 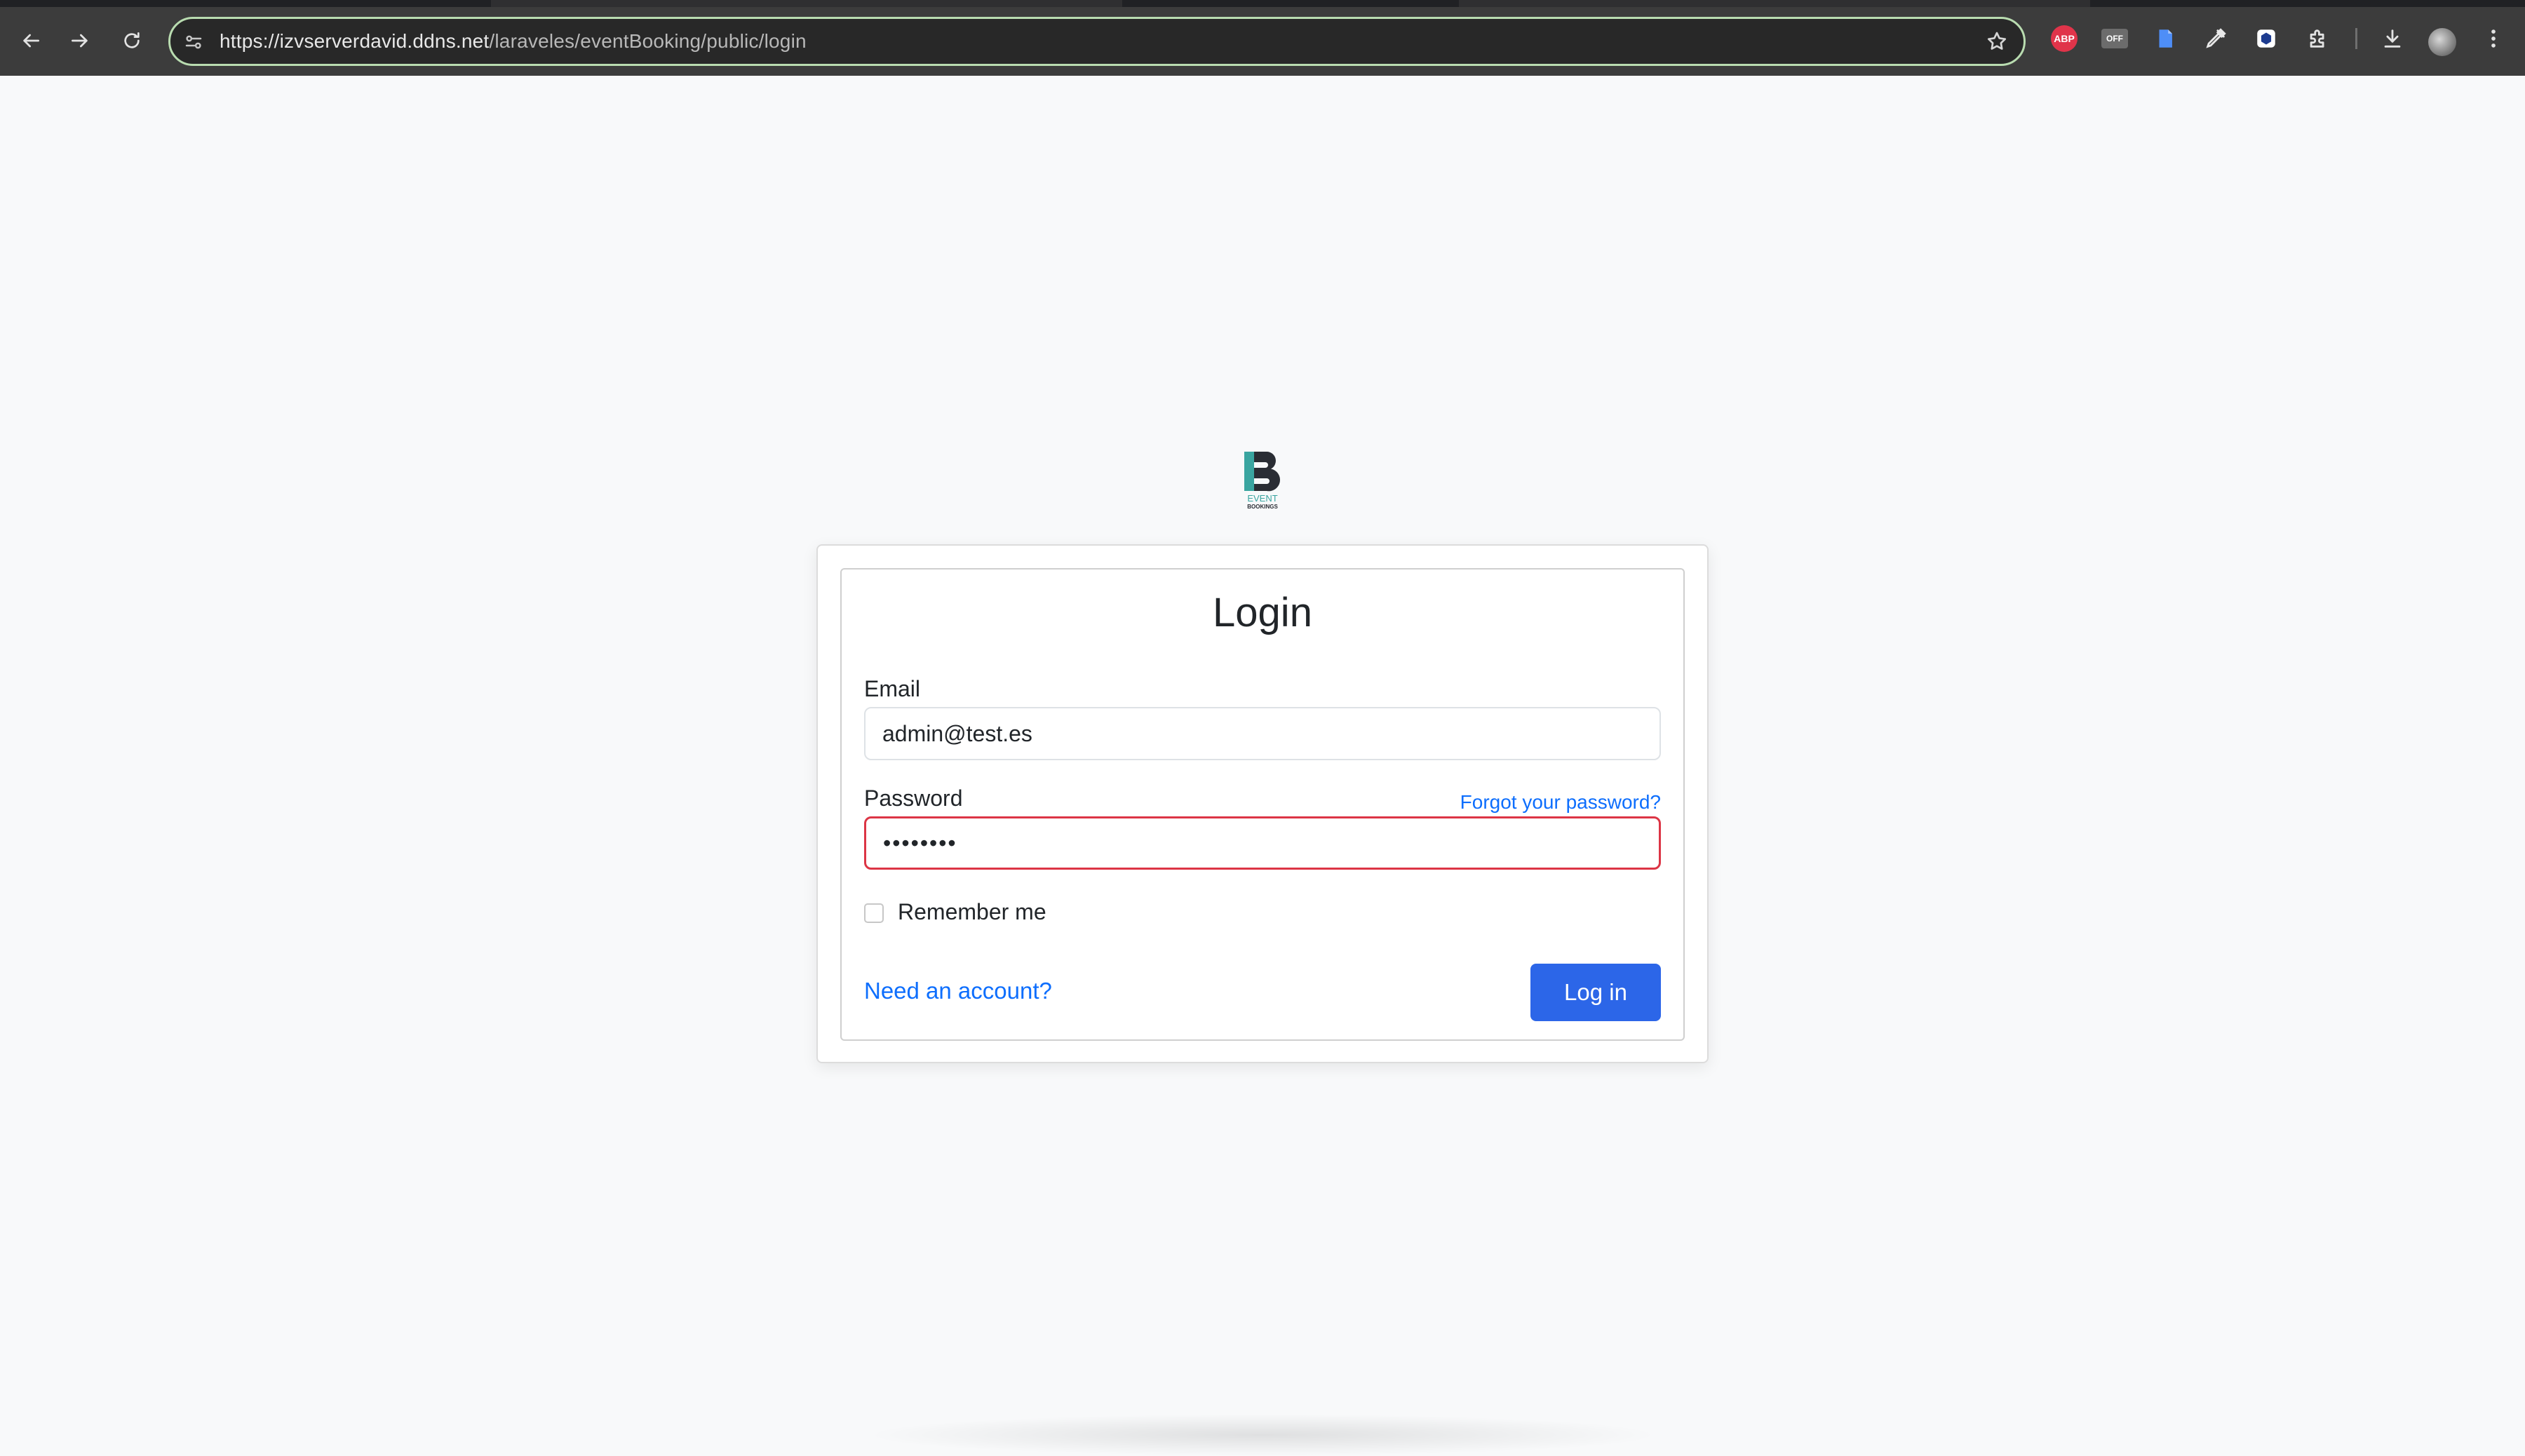 I want to click on chrome-menu-icon, so click(x=2493, y=38).